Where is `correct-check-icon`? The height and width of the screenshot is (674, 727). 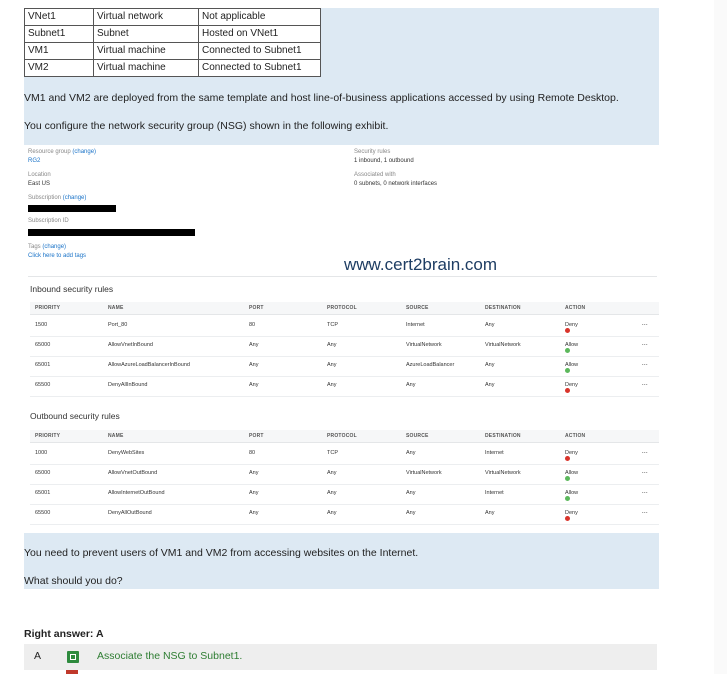
correct-check-icon is located at coordinates (73, 657).